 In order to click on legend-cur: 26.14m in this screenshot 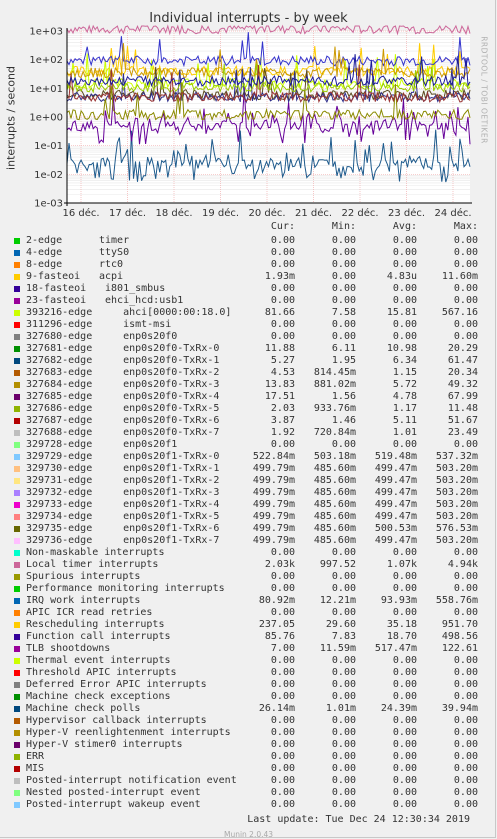, I will do `click(276, 708)`.